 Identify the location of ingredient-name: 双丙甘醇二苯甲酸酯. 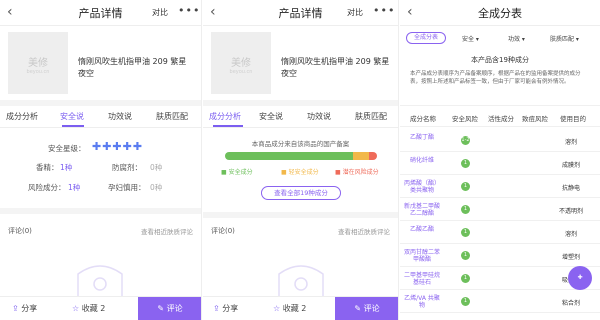
(422, 256).